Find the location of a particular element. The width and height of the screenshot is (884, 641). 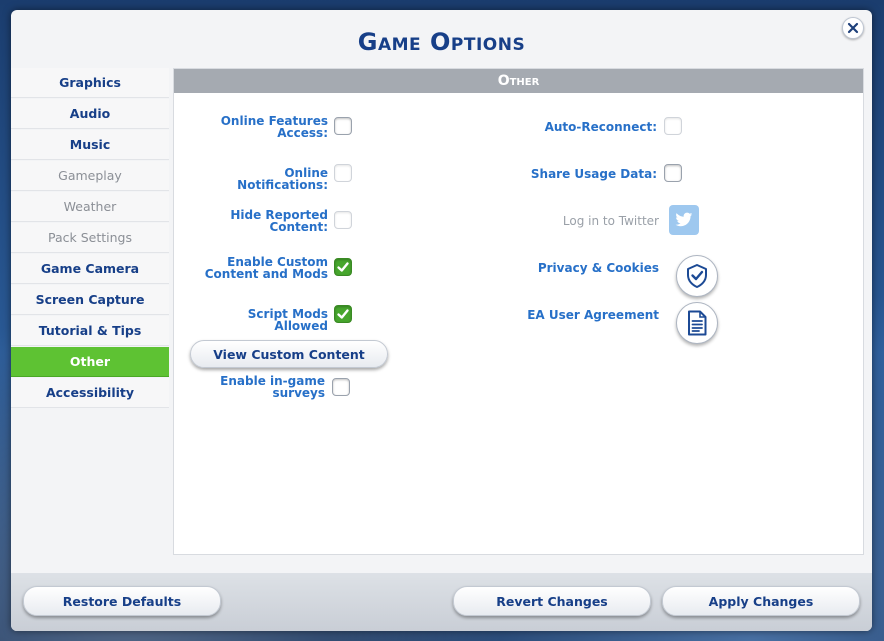

sidebar-item-game-camera: Game Camera is located at coordinates (90, 269).